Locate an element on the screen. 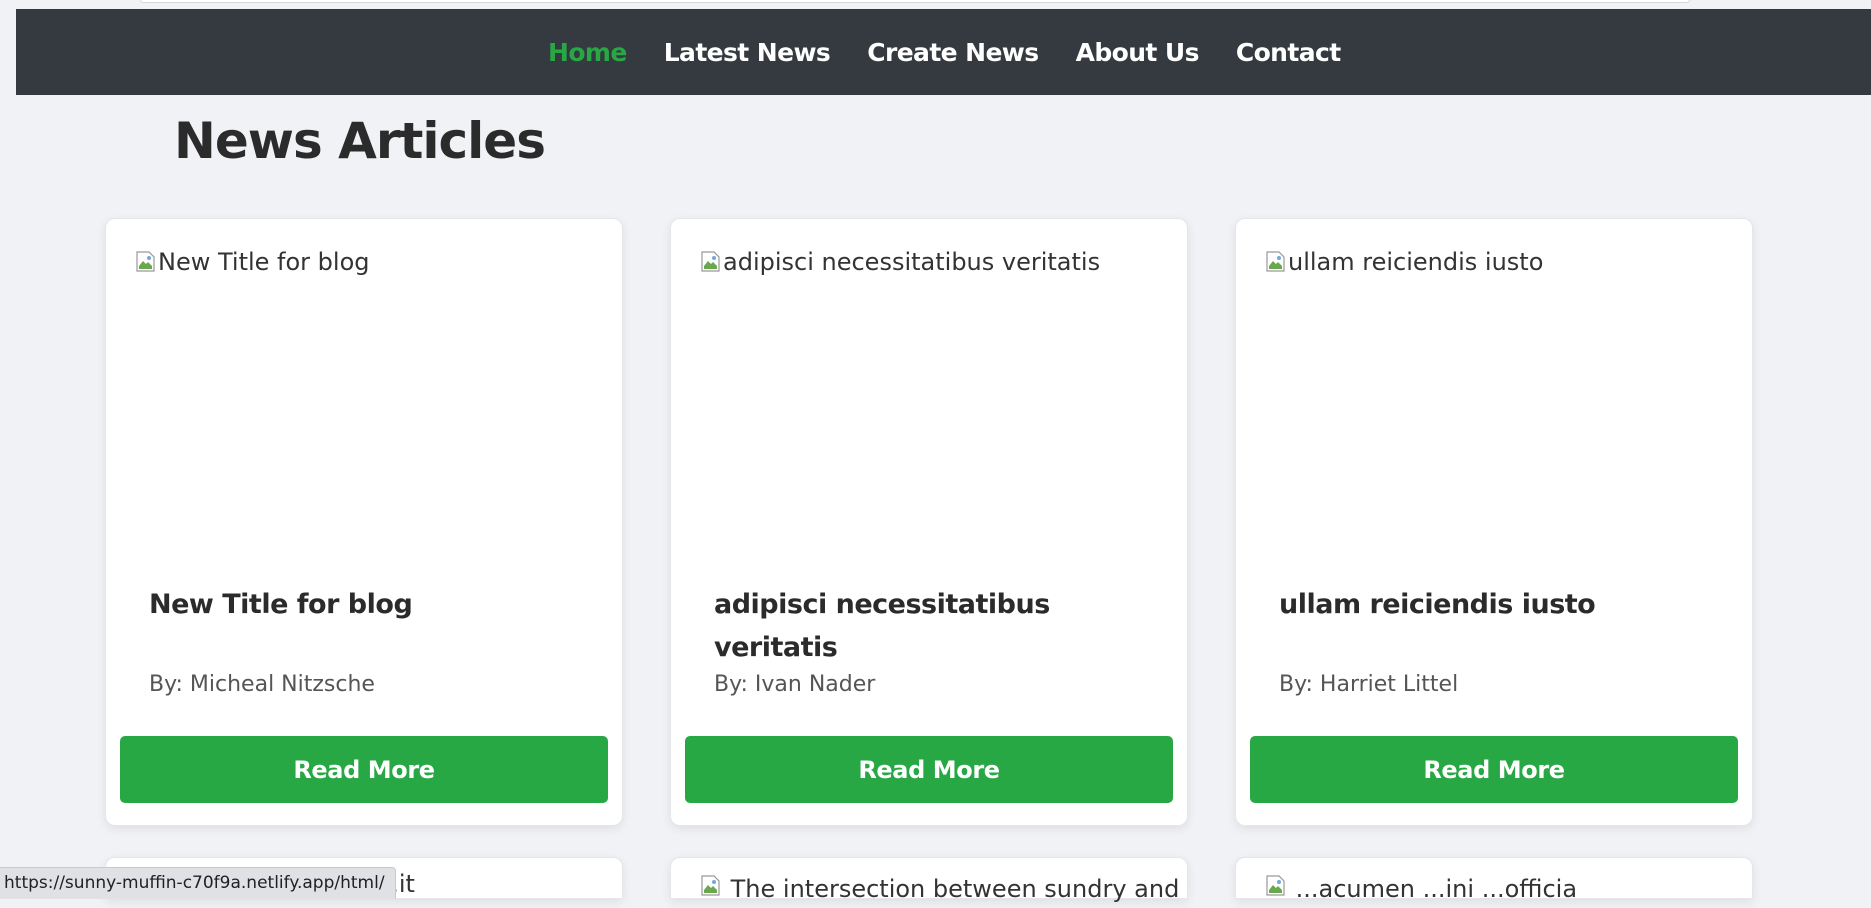  article-image-alt: New Title for blog is located at coordinates (264, 262).